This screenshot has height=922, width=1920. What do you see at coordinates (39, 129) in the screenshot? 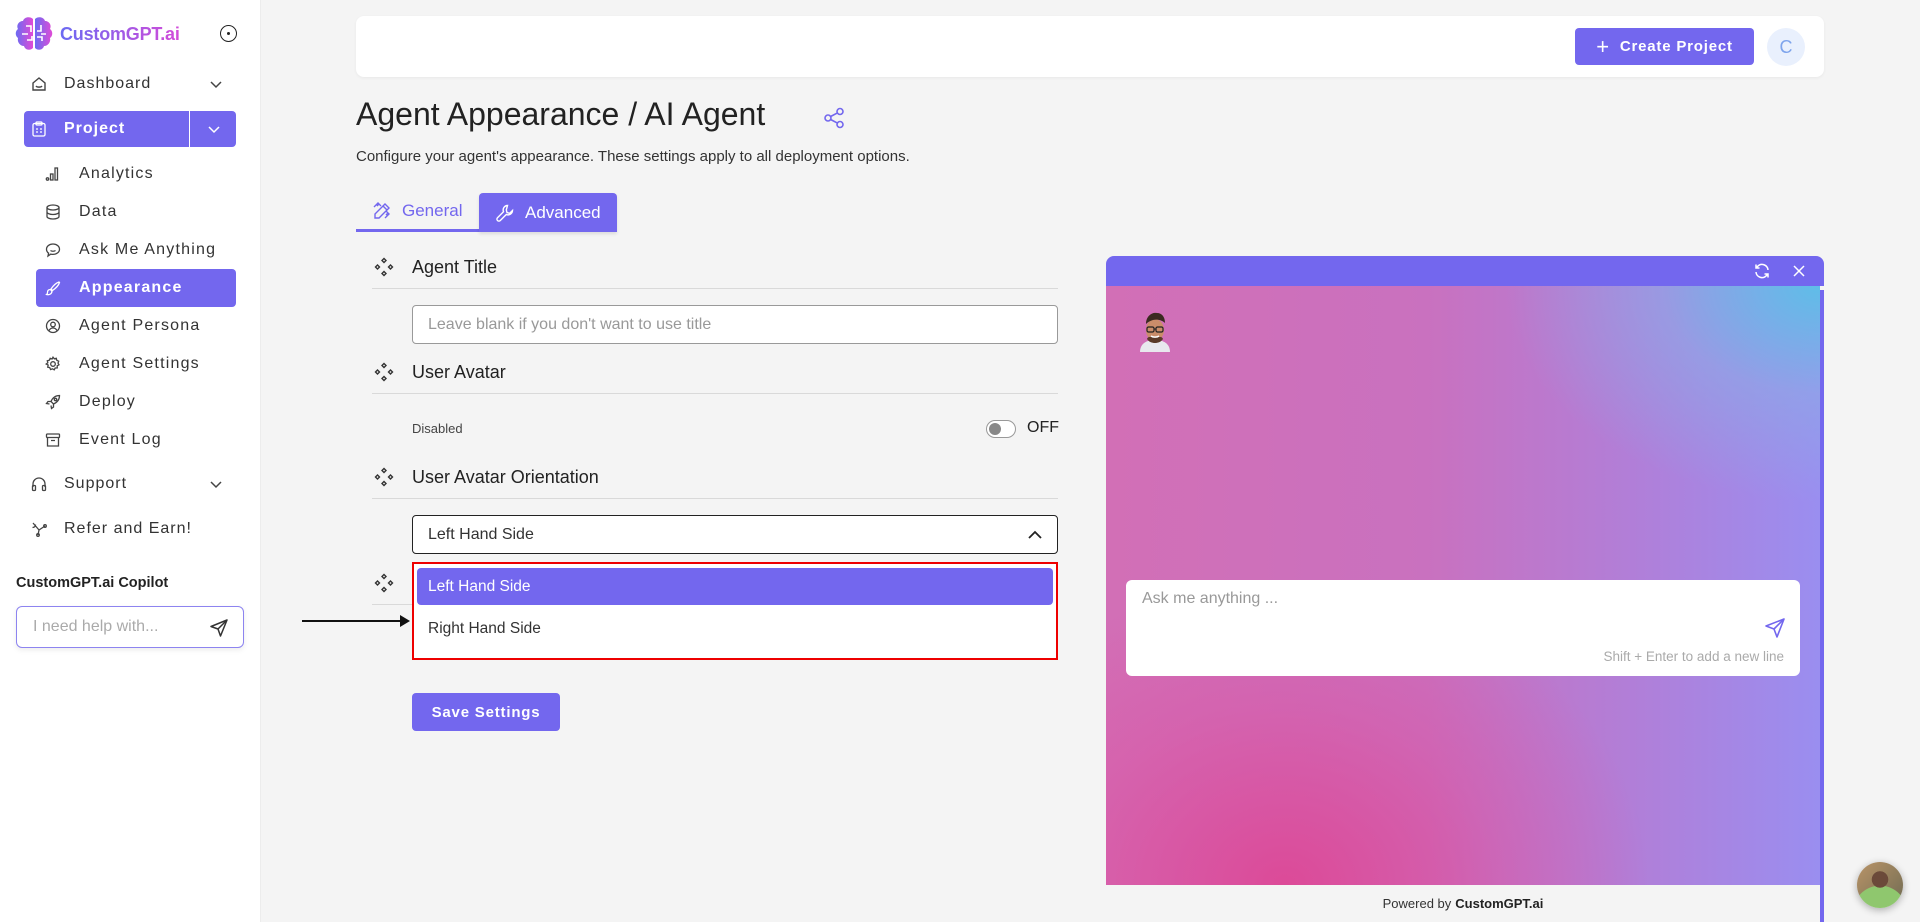
I see `clipboard-icon` at bounding box center [39, 129].